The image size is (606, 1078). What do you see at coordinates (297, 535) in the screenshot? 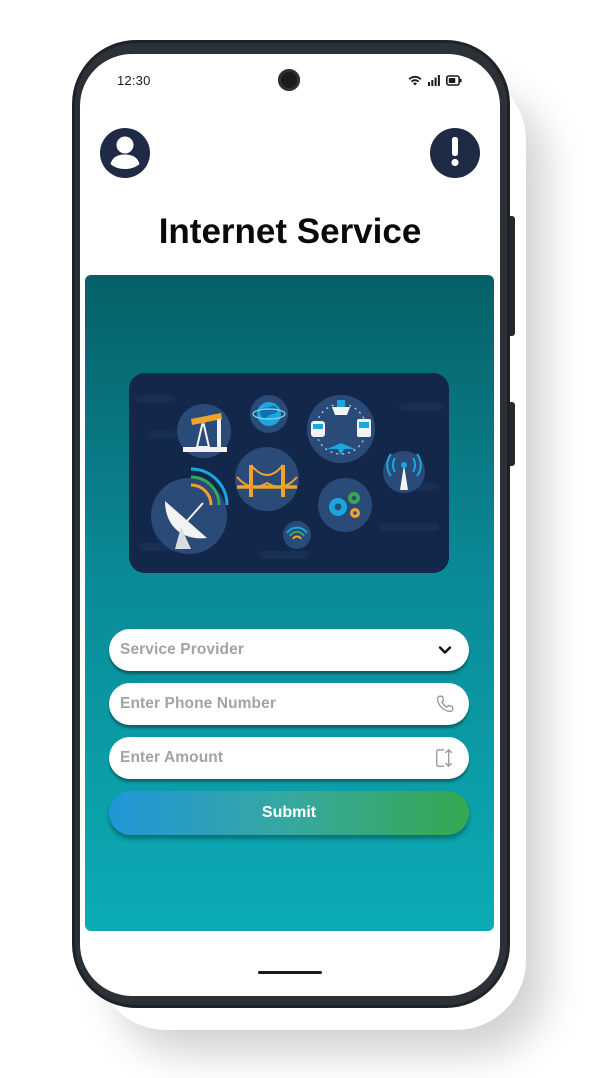
I see `wifi-signal-icon` at bounding box center [297, 535].